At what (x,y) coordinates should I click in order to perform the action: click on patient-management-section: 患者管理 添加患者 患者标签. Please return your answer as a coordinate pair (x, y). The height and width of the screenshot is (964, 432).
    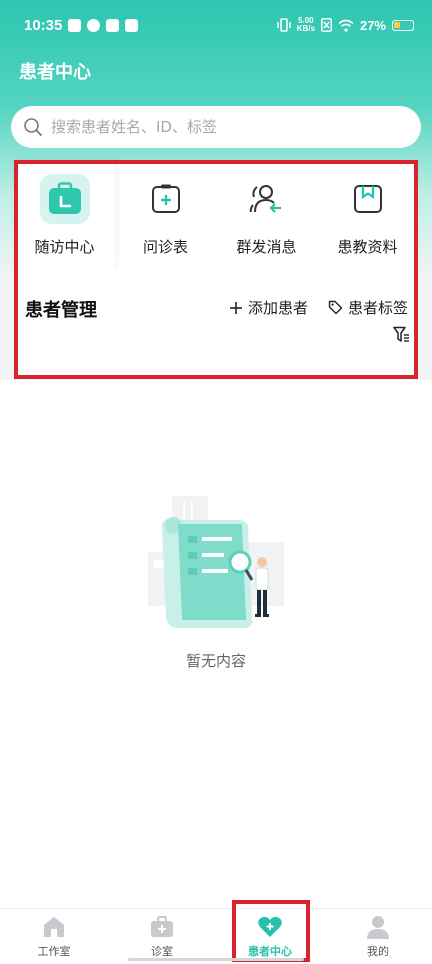
    Looking at the image, I should click on (216, 323).